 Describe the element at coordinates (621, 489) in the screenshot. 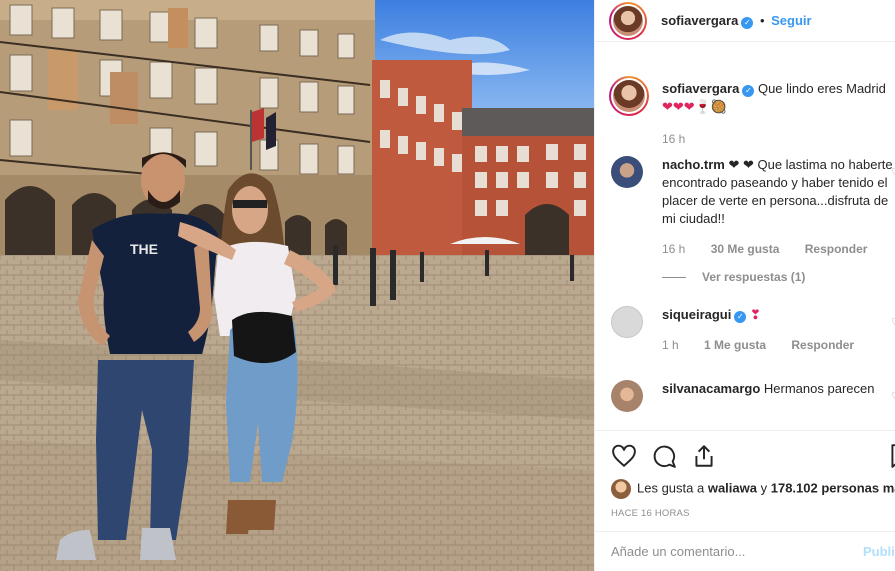

I see `liker-avatar` at that location.